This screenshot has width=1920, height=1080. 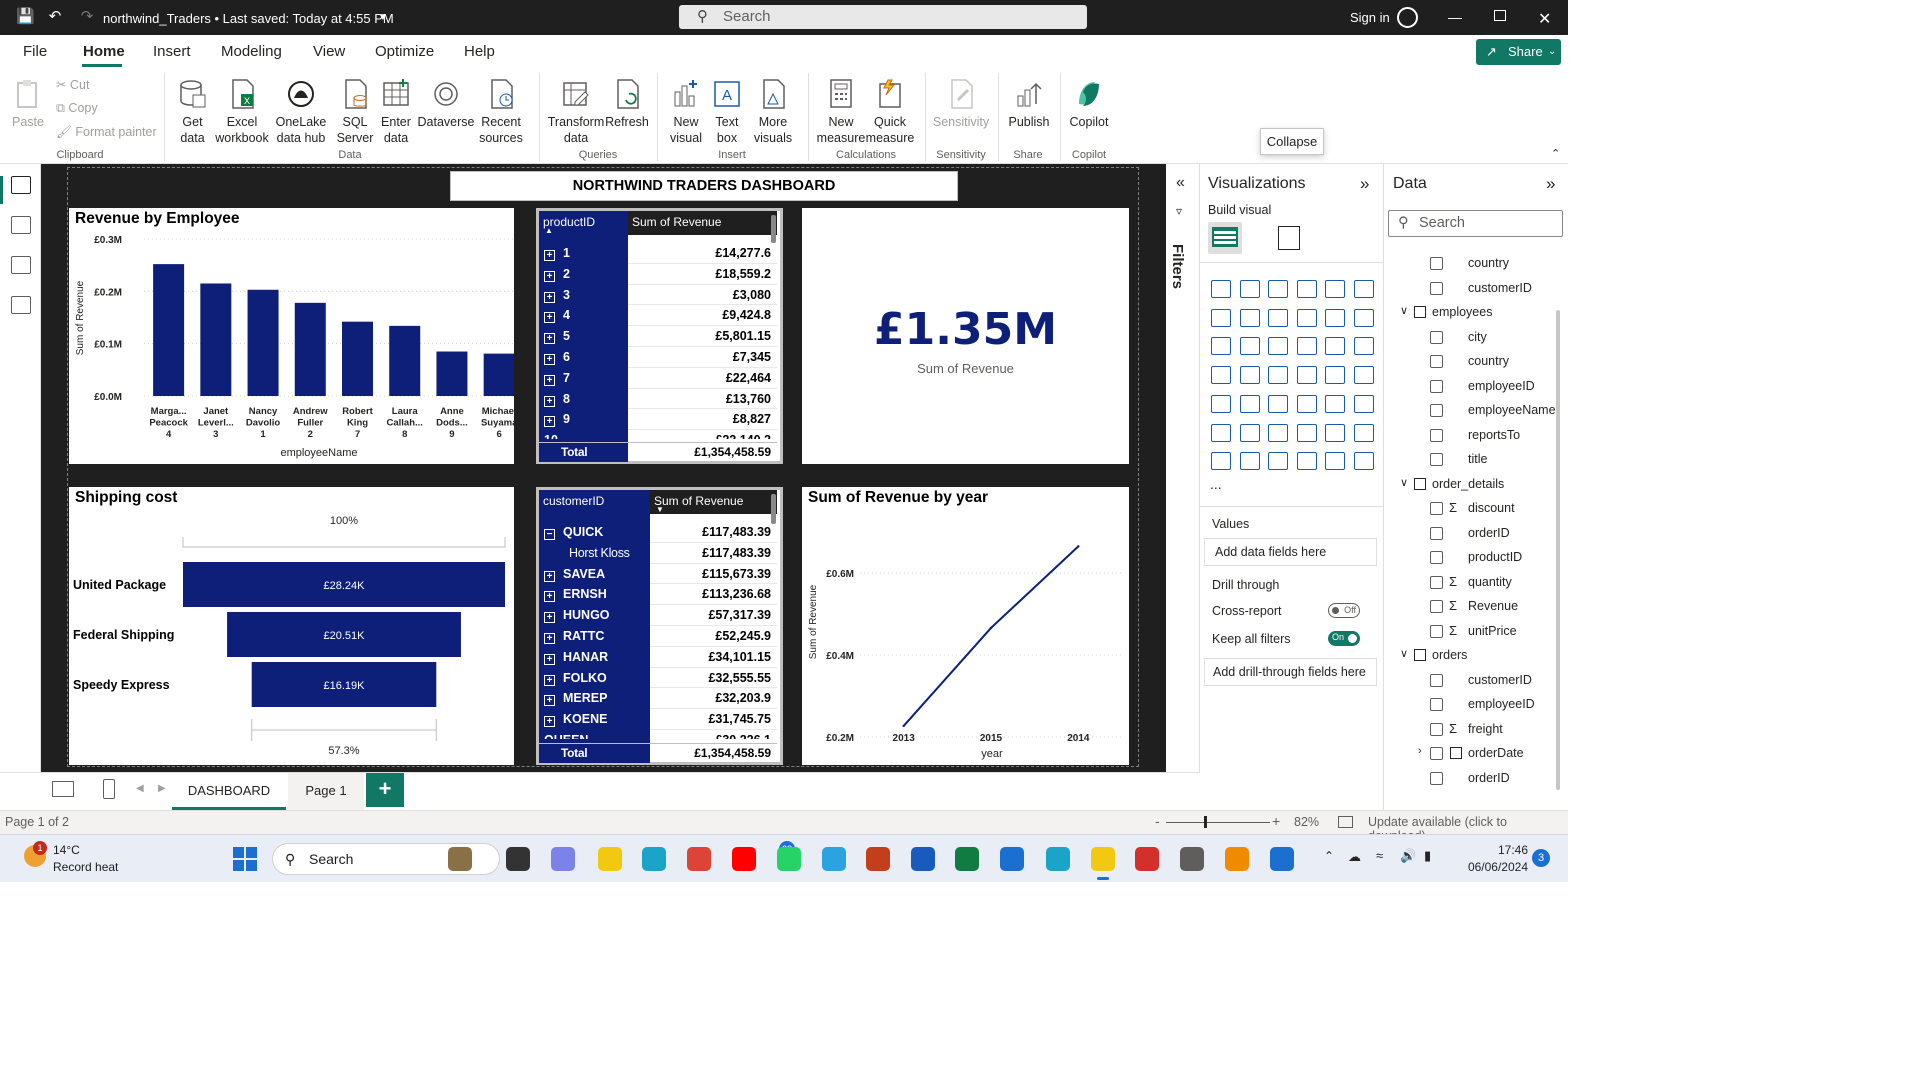 What do you see at coordinates (658, 357) in the screenshot?
I see `table-row: +6 £7,345` at bounding box center [658, 357].